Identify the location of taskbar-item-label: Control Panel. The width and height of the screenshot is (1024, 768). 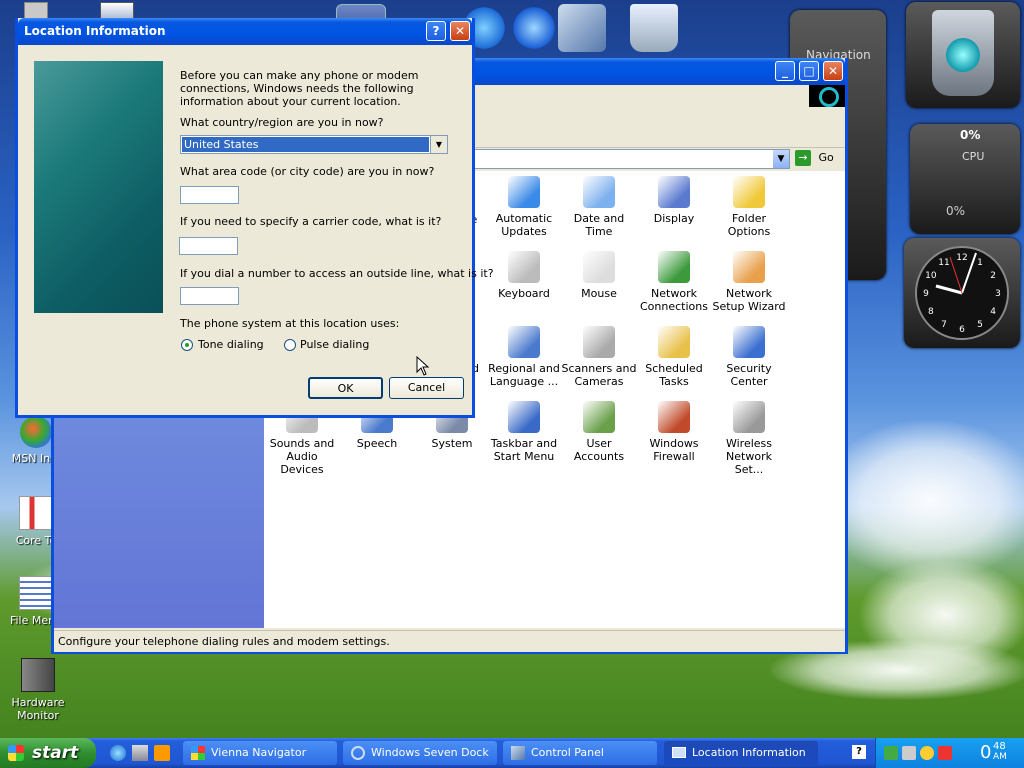
(567, 752).